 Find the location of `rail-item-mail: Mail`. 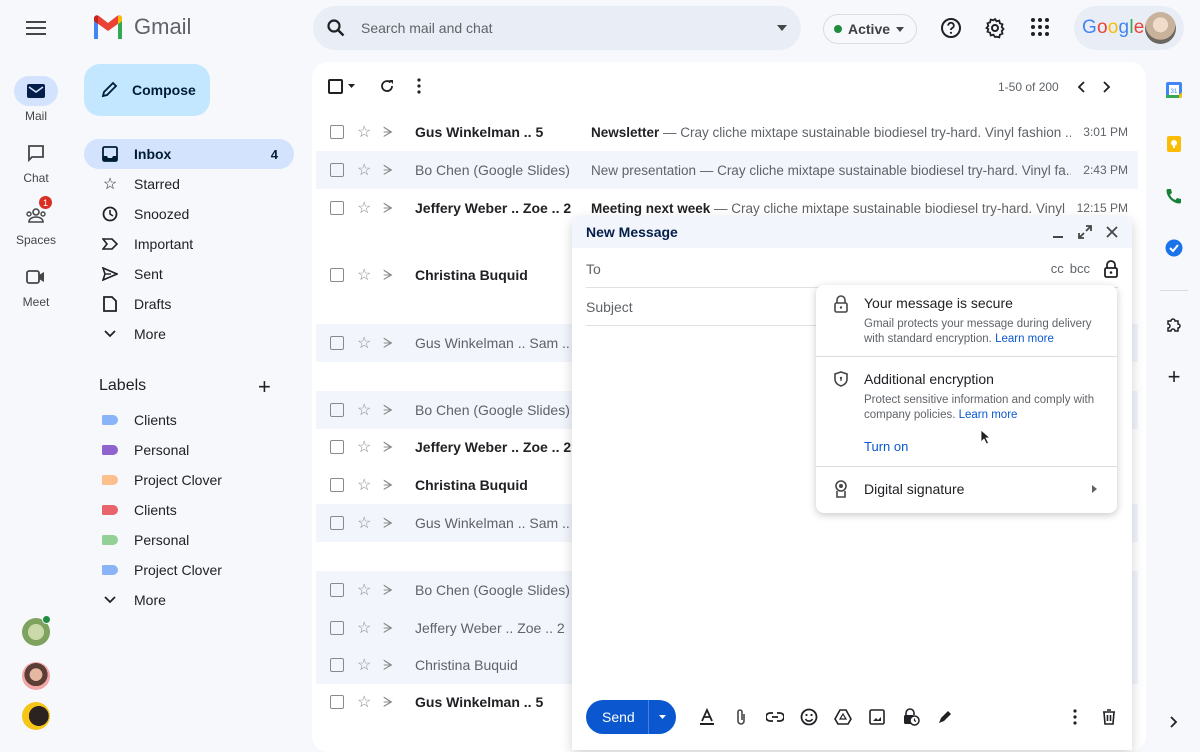

rail-item-mail: Mail is located at coordinates (36, 99).